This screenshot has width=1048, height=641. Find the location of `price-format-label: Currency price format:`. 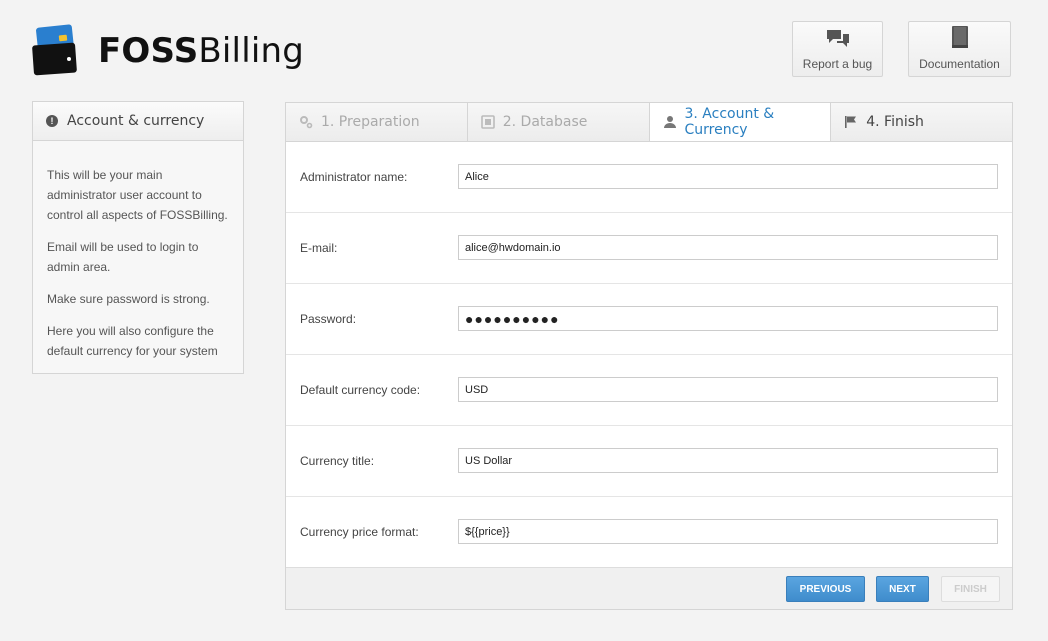

price-format-label: Currency price format: is located at coordinates (359, 532).